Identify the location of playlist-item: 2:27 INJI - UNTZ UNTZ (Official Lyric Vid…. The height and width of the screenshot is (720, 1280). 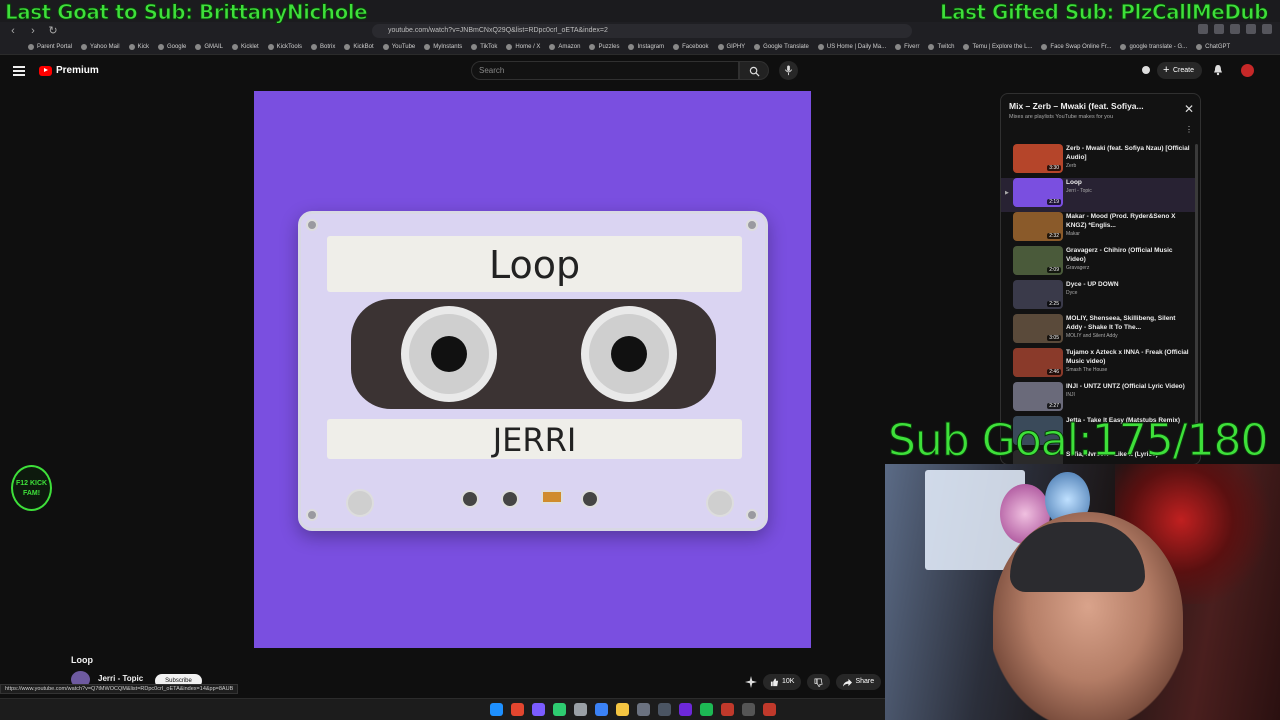
(1098, 399).